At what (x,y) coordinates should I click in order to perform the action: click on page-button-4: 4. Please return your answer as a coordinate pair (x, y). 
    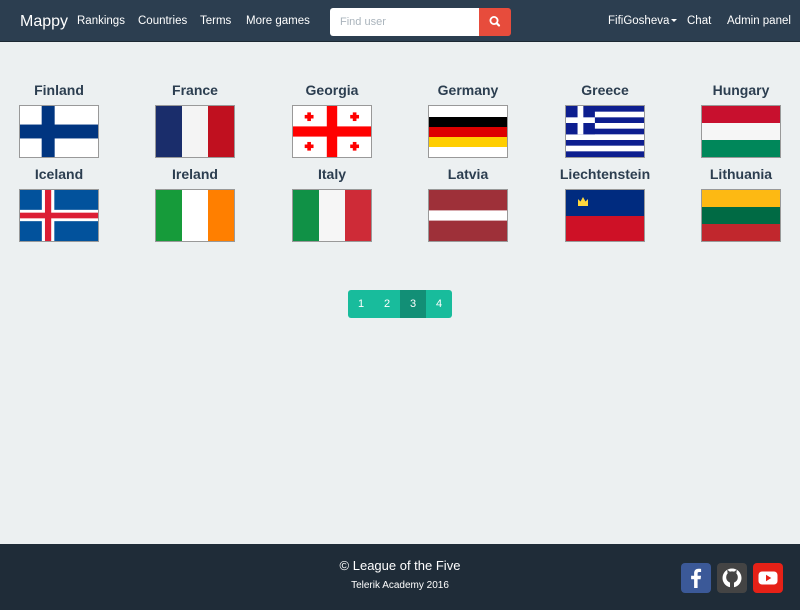
    Looking at the image, I should click on (439, 304).